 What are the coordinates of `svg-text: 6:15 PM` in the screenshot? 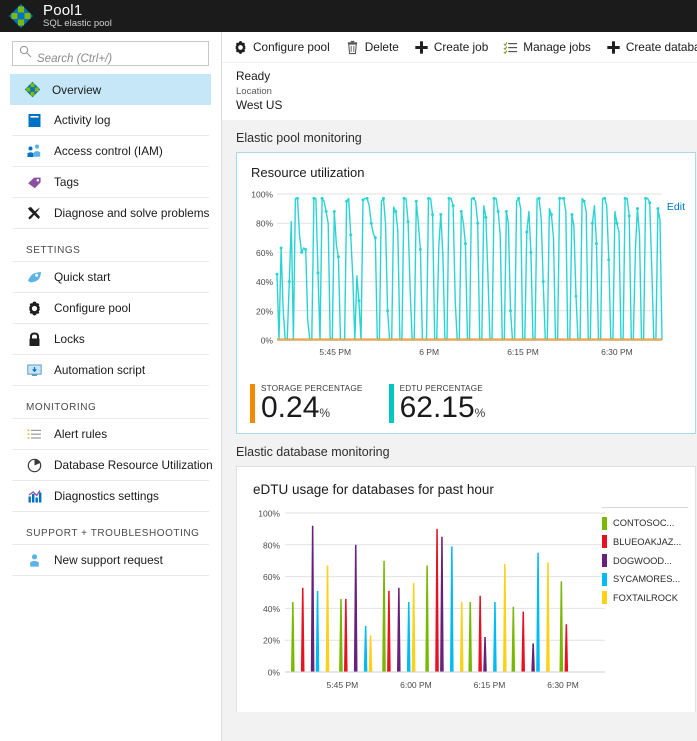 It's located at (490, 685).